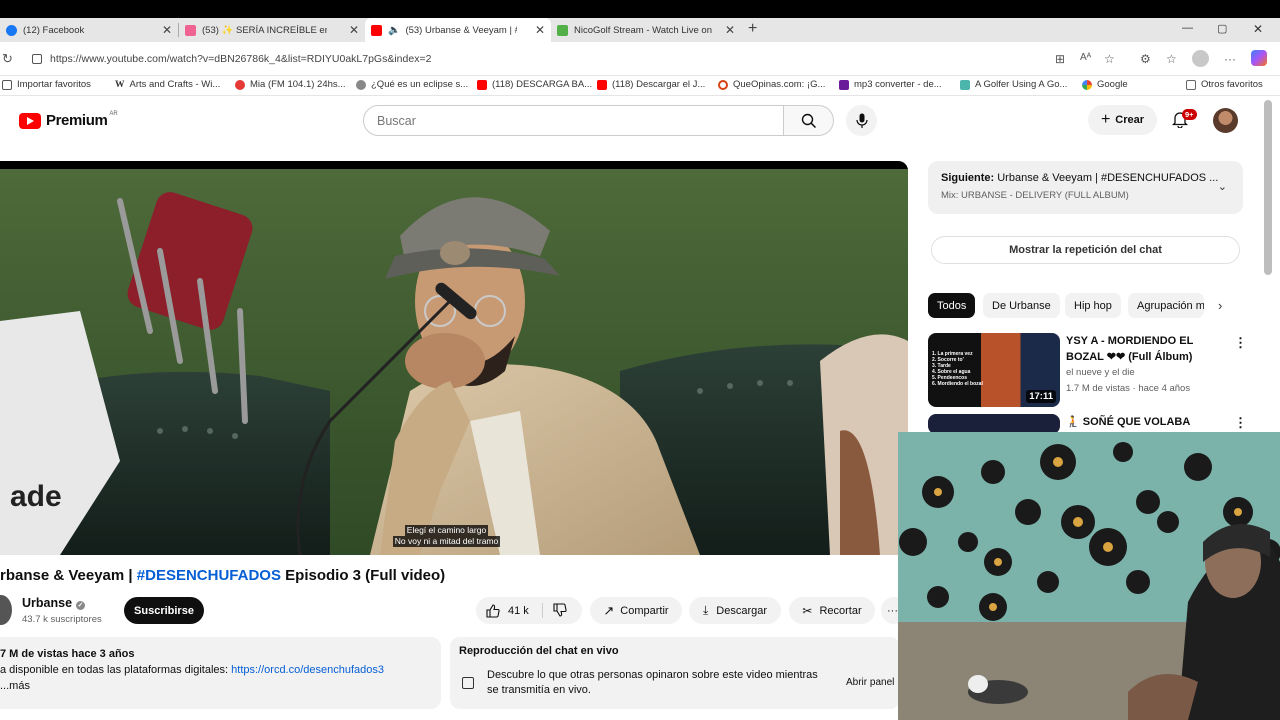  I want to click on queopinas-icon, so click(723, 84).